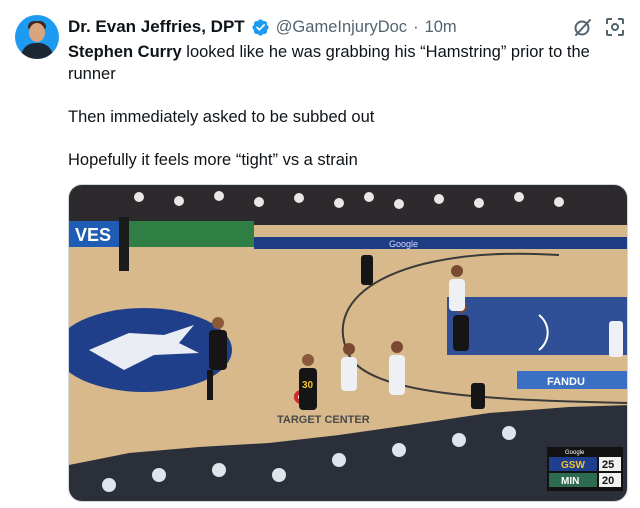  What do you see at coordinates (583, 27) in the screenshot?
I see `grok-slash-icon` at bounding box center [583, 27].